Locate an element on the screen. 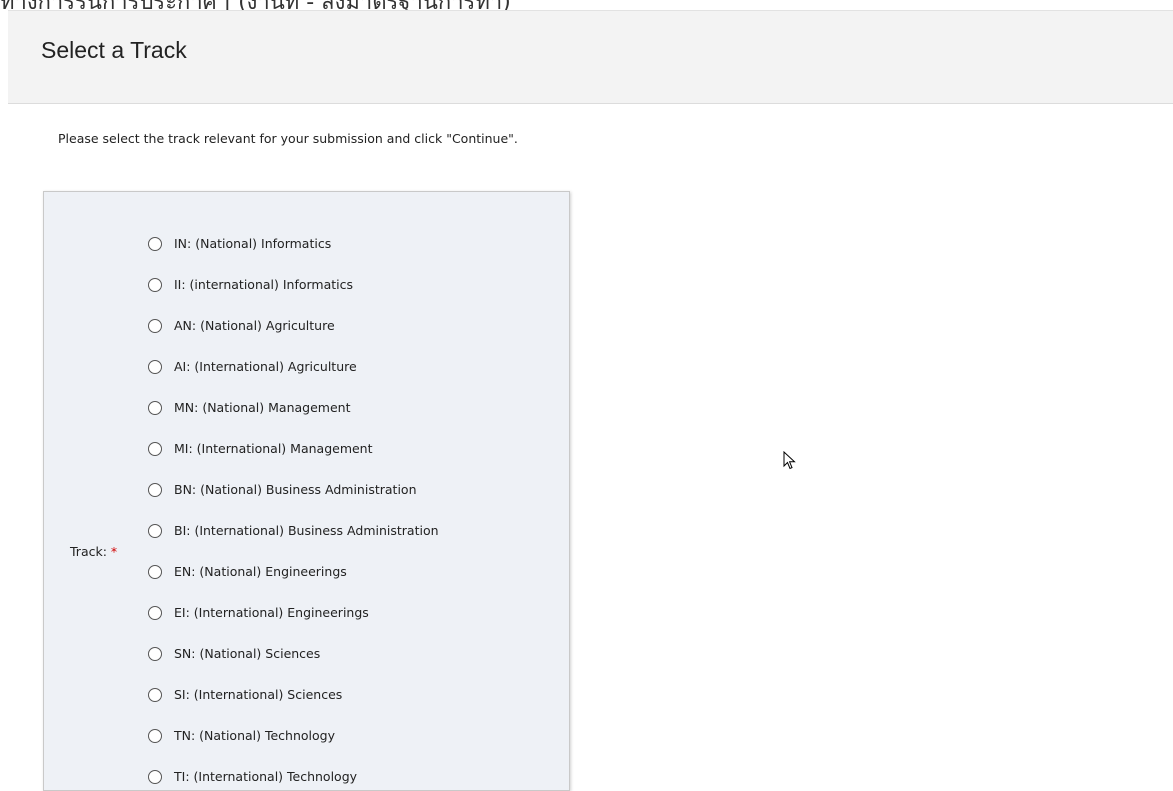  page-header: Select a Track is located at coordinates (590, 57).